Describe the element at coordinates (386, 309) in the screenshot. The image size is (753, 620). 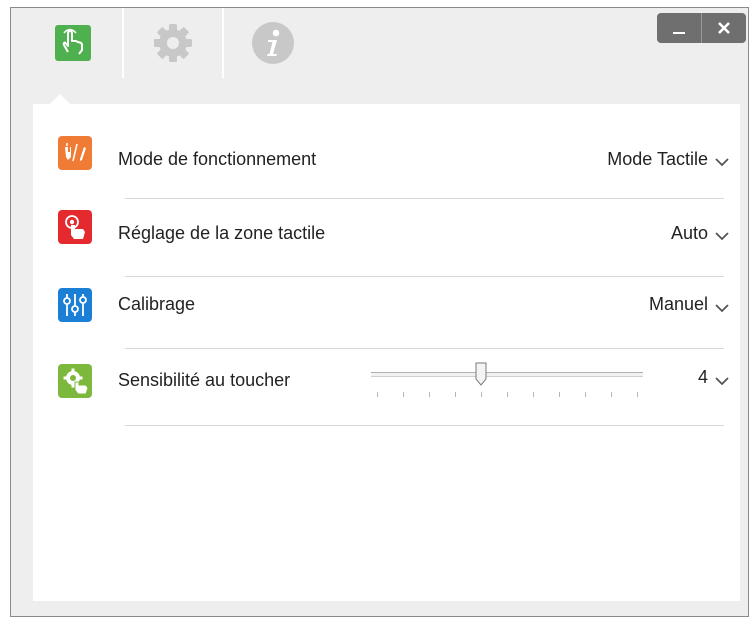
I see `setting-row-calibration: Calibrage Manuel` at that location.